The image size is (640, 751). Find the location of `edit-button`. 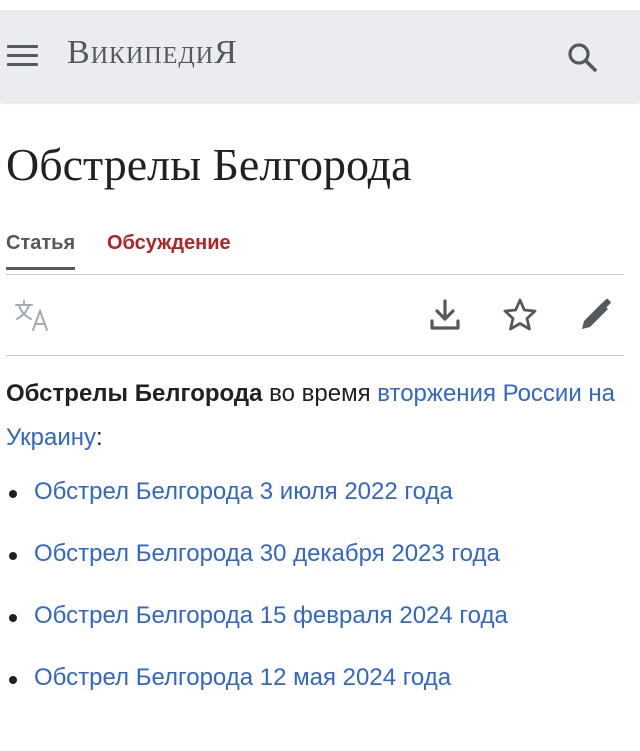

edit-button is located at coordinates (596, 317).